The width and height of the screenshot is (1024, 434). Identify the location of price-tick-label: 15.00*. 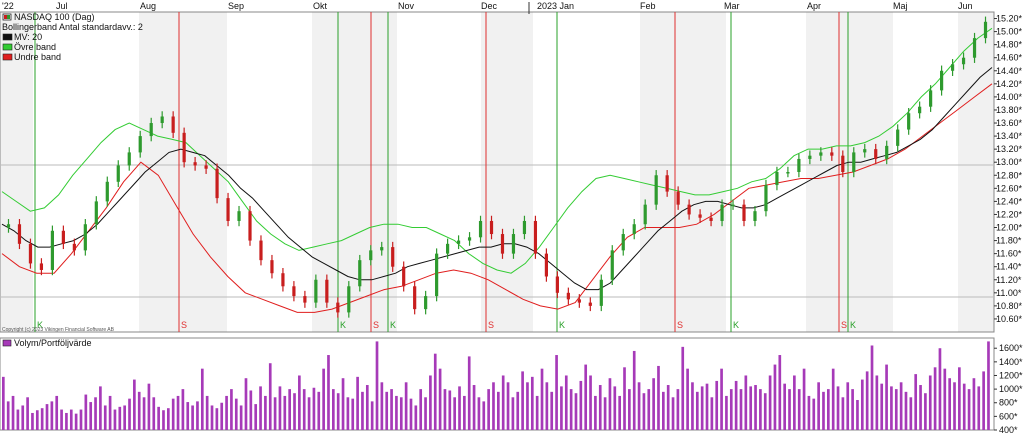
(1009, 32).